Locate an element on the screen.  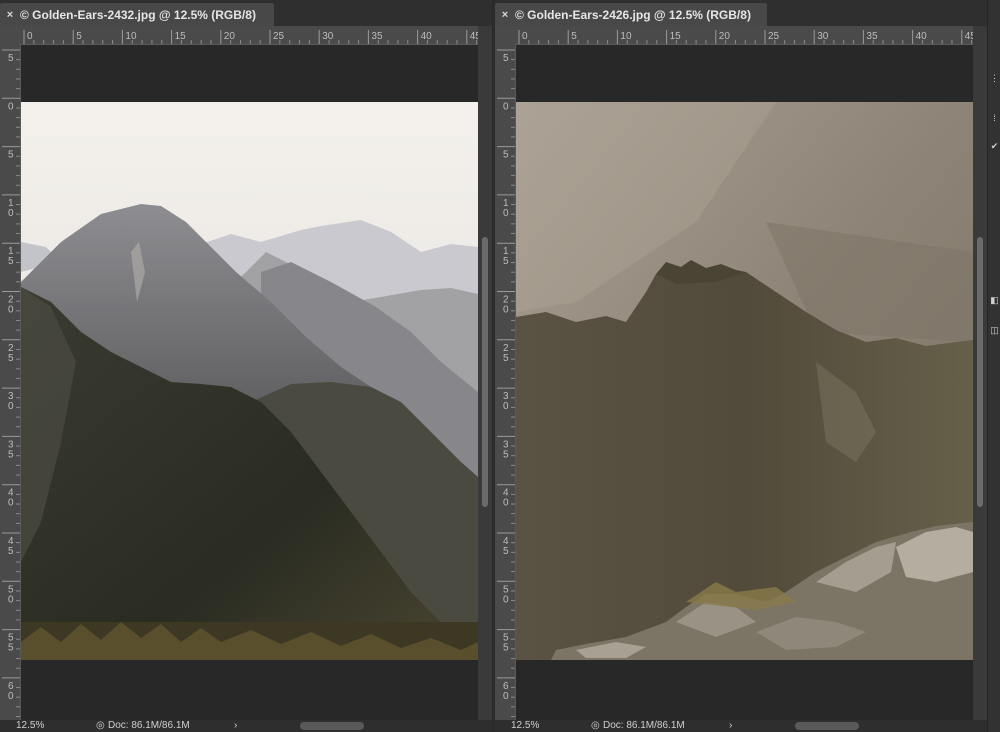
document-tab-golden-ears-2432: × © Golden-Ears-2432.jpg @ 12.5% (RGB/8) is located at coordinates (137, 14).